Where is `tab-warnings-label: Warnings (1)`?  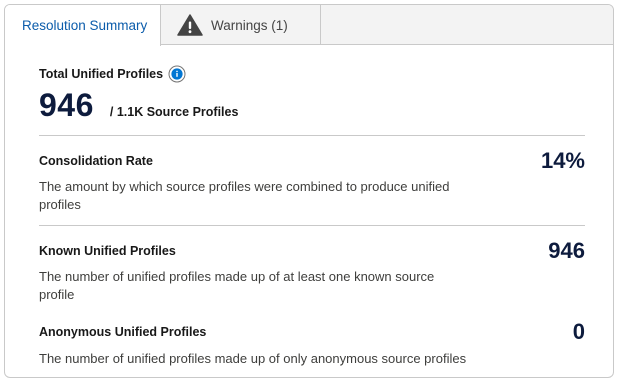 tab-warnings-label: Warnings (1) is located at coordinates (249, 25).